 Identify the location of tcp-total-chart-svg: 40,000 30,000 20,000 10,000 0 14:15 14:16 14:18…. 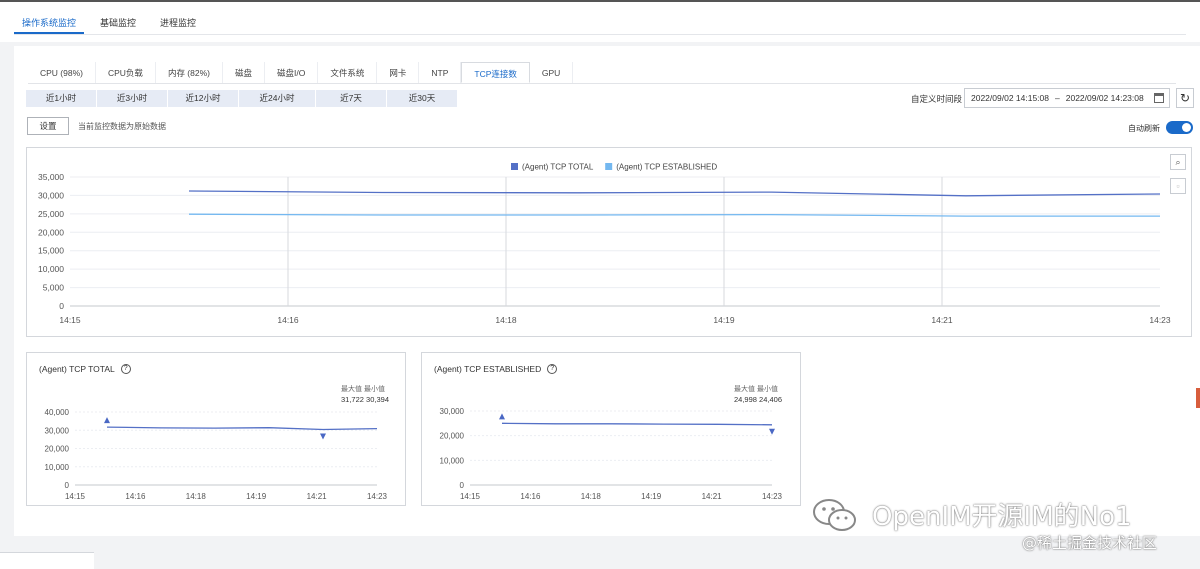
(216, 454).